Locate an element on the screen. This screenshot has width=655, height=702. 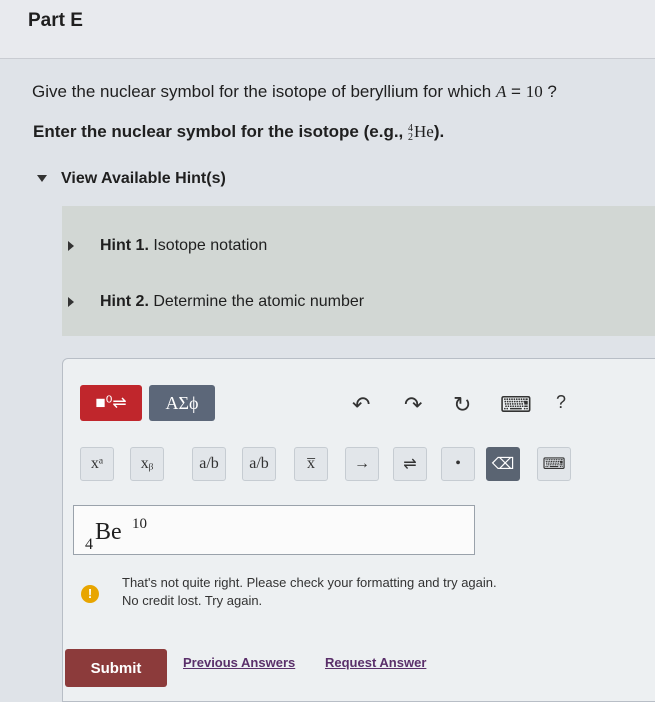
subscript-key: xᵦ is located at coordinates (147, 464).